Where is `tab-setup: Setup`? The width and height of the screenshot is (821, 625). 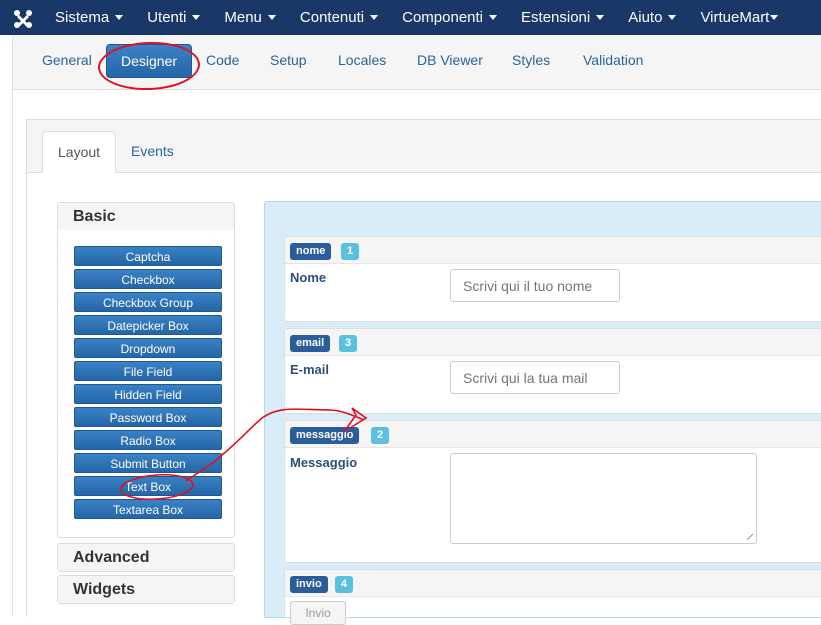 tab-setup: Setup is located at coordinates (288, 60).